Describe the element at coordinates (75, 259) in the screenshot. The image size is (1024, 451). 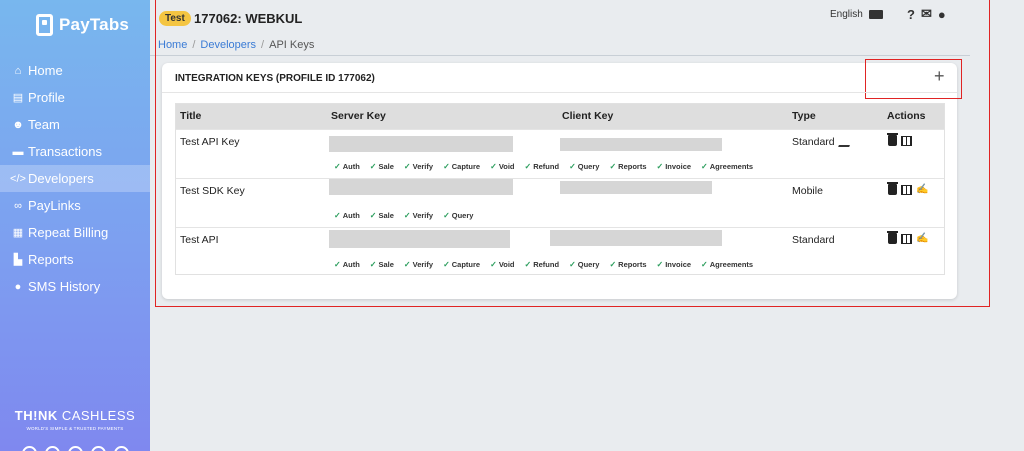
I see `sidebar-item-reports: ▙ Reports` at that location.